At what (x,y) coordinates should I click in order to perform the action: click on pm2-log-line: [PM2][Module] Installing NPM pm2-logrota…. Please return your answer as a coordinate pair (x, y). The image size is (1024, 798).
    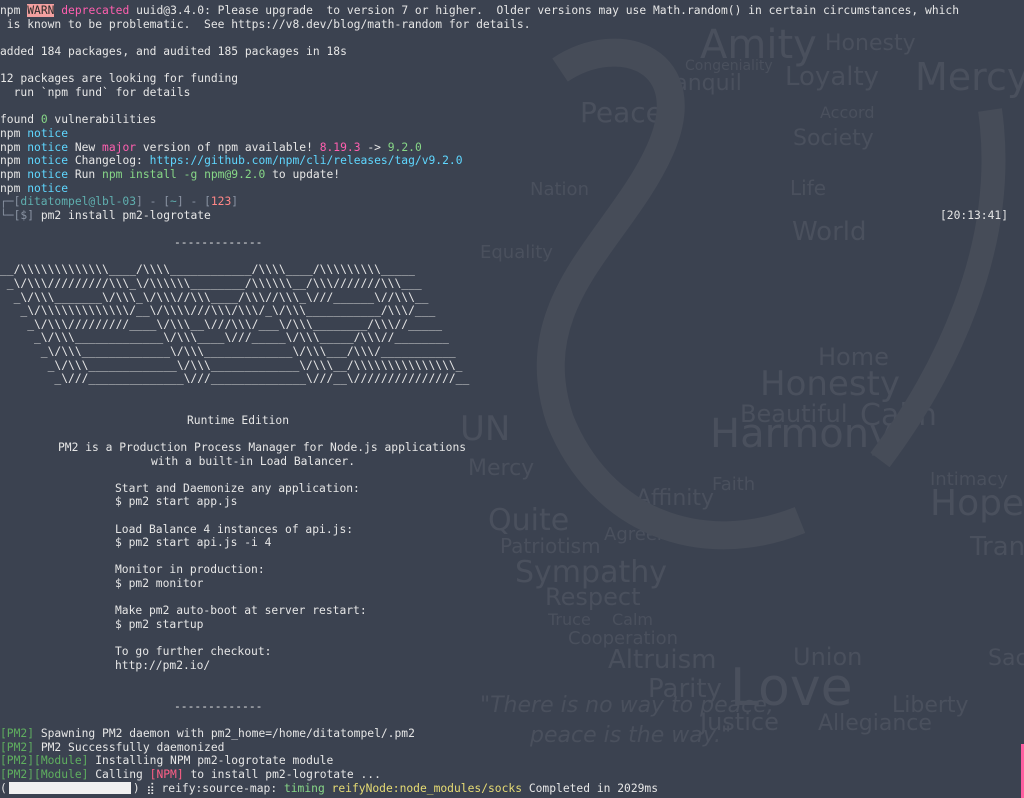
    Looking at the image, I should click on (167, 760).